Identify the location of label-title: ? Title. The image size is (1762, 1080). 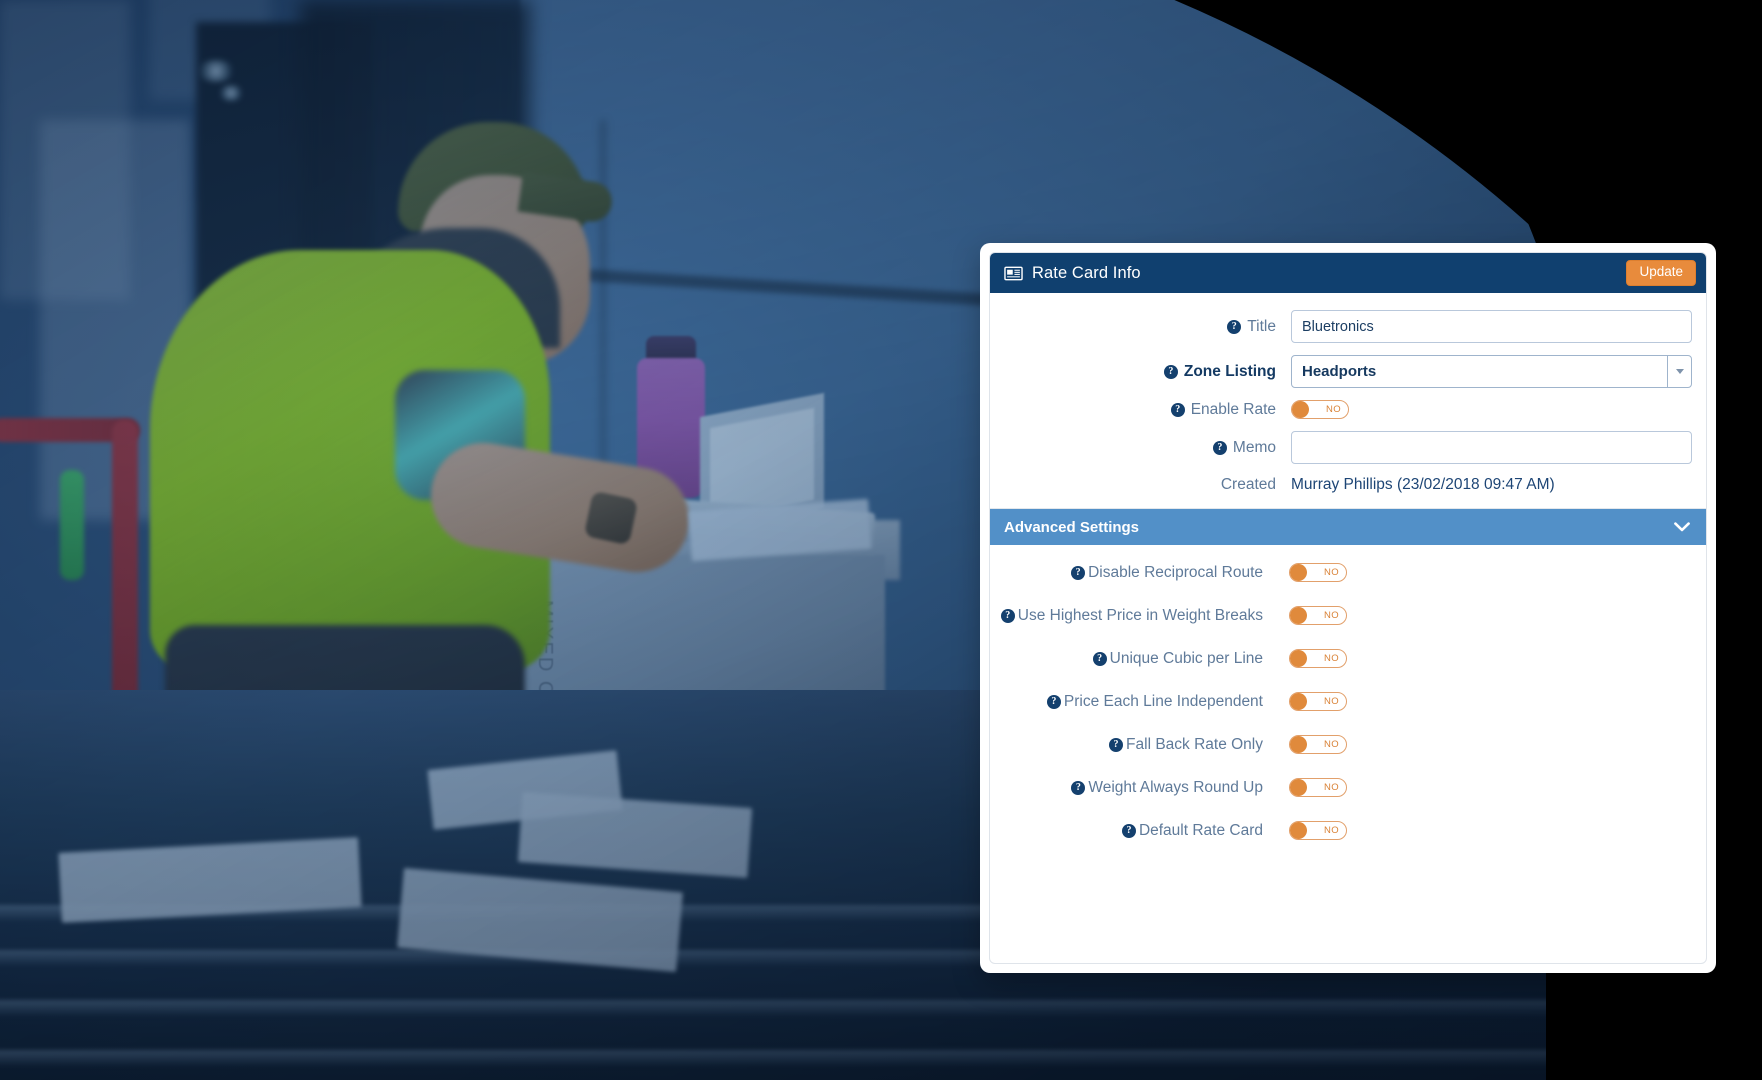
(1147, 327).